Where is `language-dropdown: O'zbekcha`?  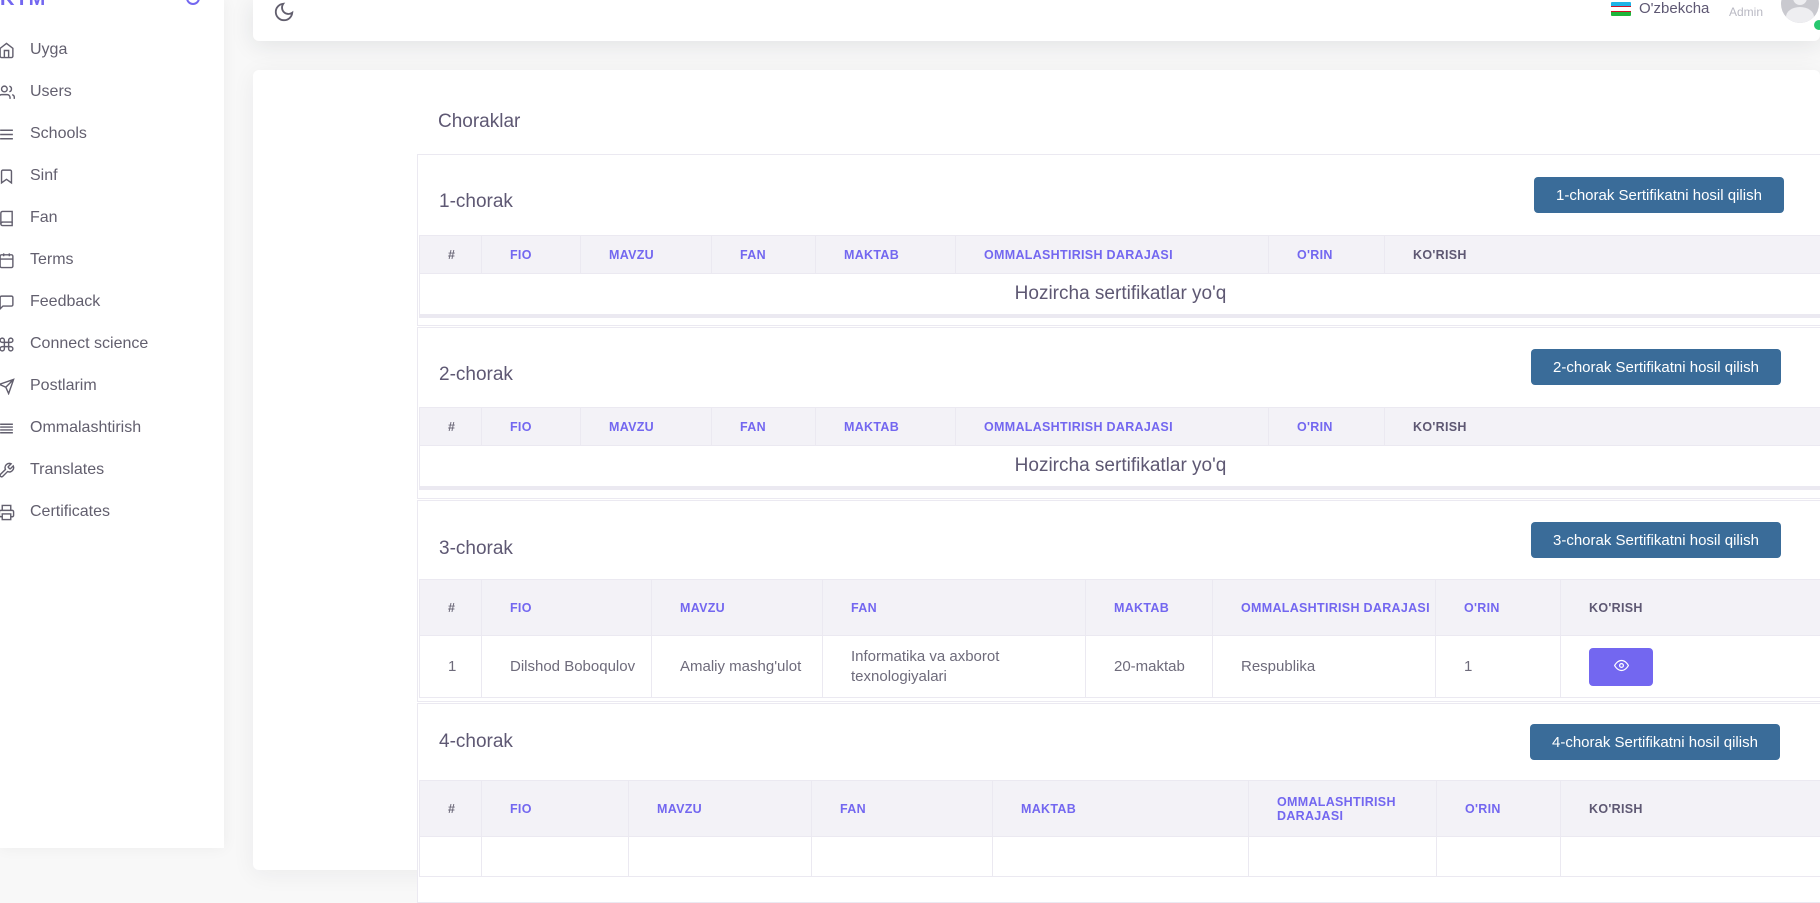 language-dropdown: O'zbekcha is located at coordinates (1660, 8).